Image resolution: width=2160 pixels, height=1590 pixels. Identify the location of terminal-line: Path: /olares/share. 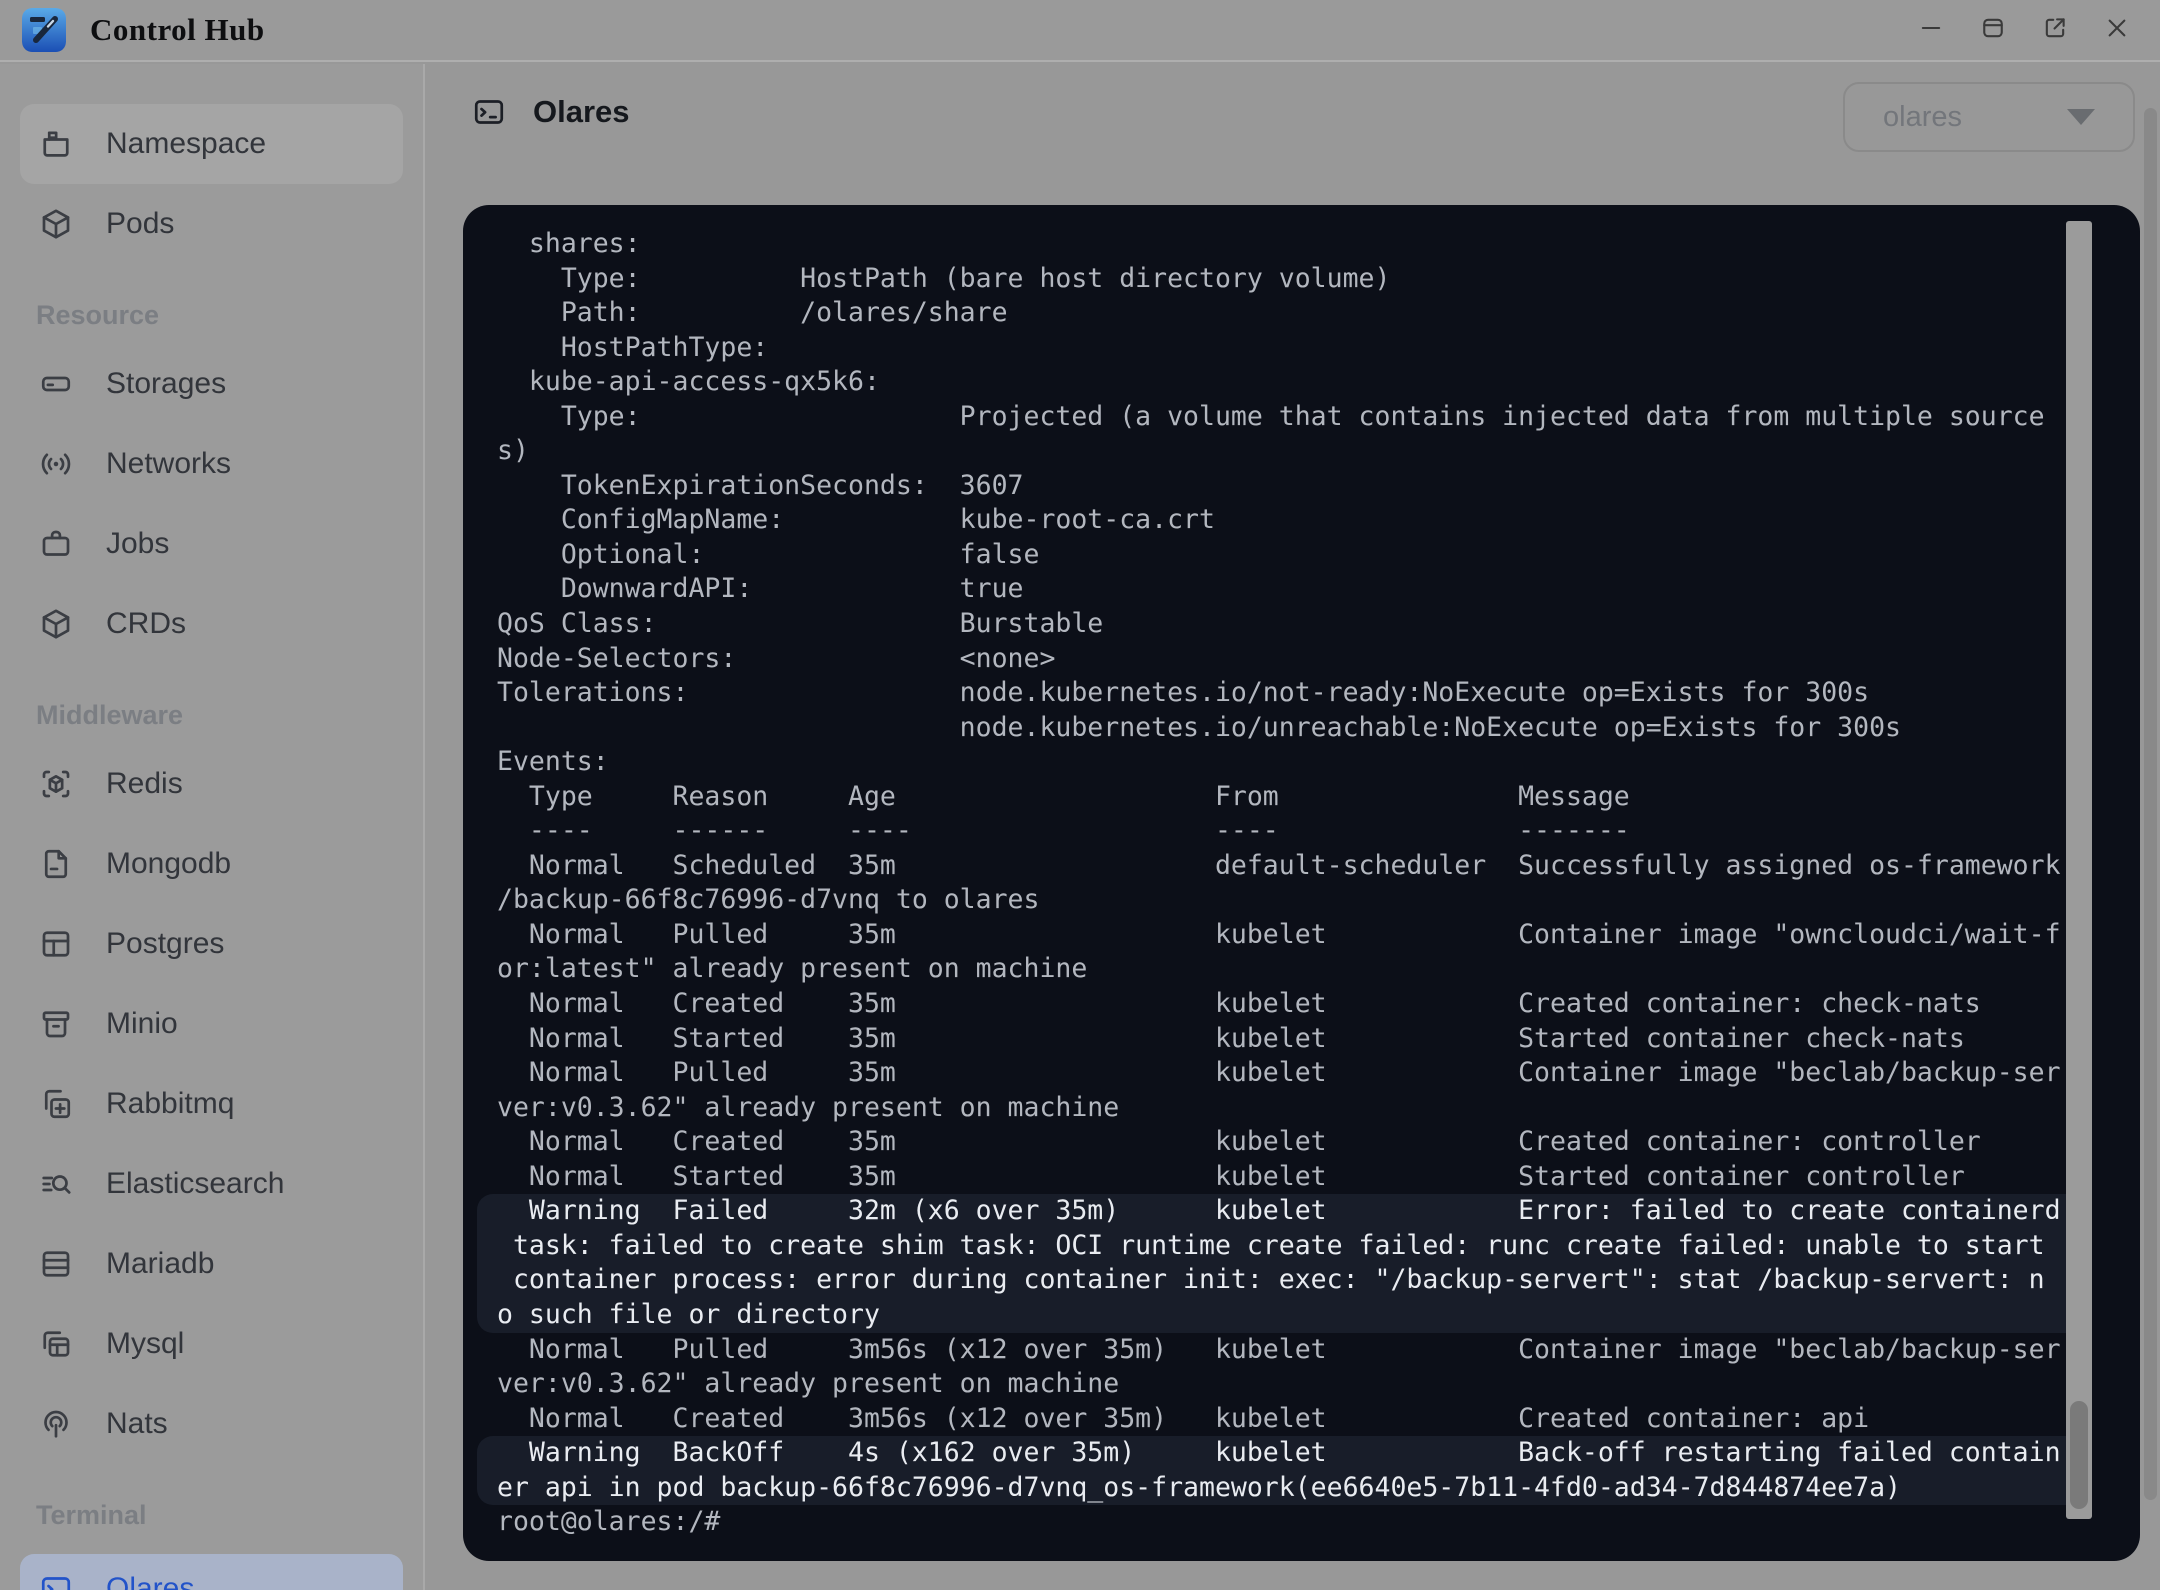
(752, 313).